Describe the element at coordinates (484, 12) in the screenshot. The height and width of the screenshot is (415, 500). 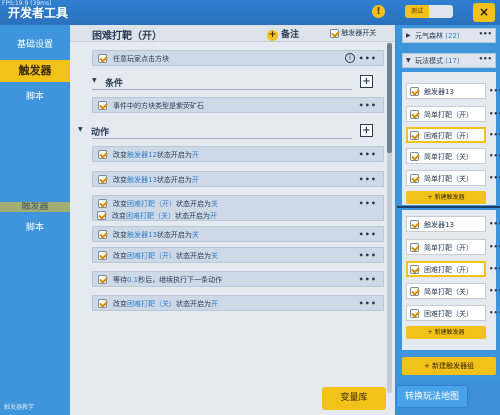
I see `close-icon: ×` at that location.